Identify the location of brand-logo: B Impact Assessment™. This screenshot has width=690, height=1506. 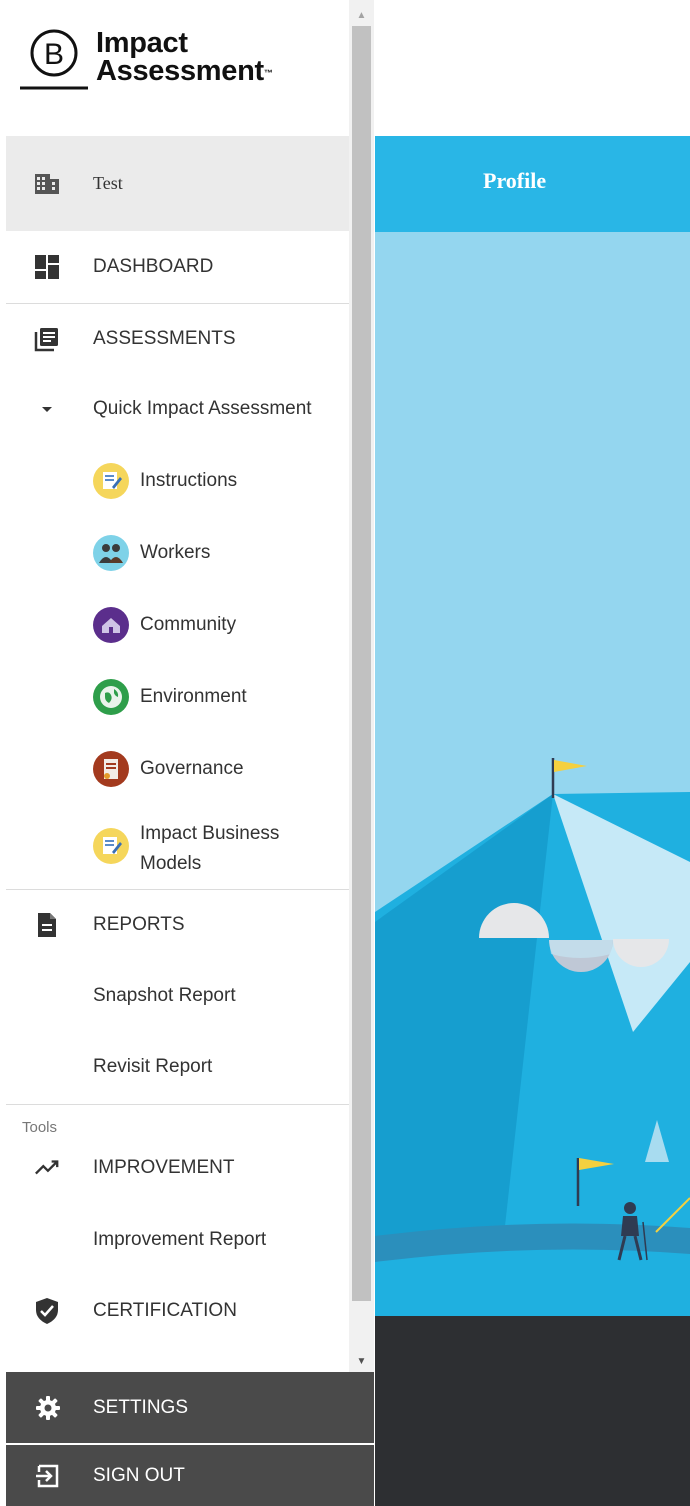
(170, 59).